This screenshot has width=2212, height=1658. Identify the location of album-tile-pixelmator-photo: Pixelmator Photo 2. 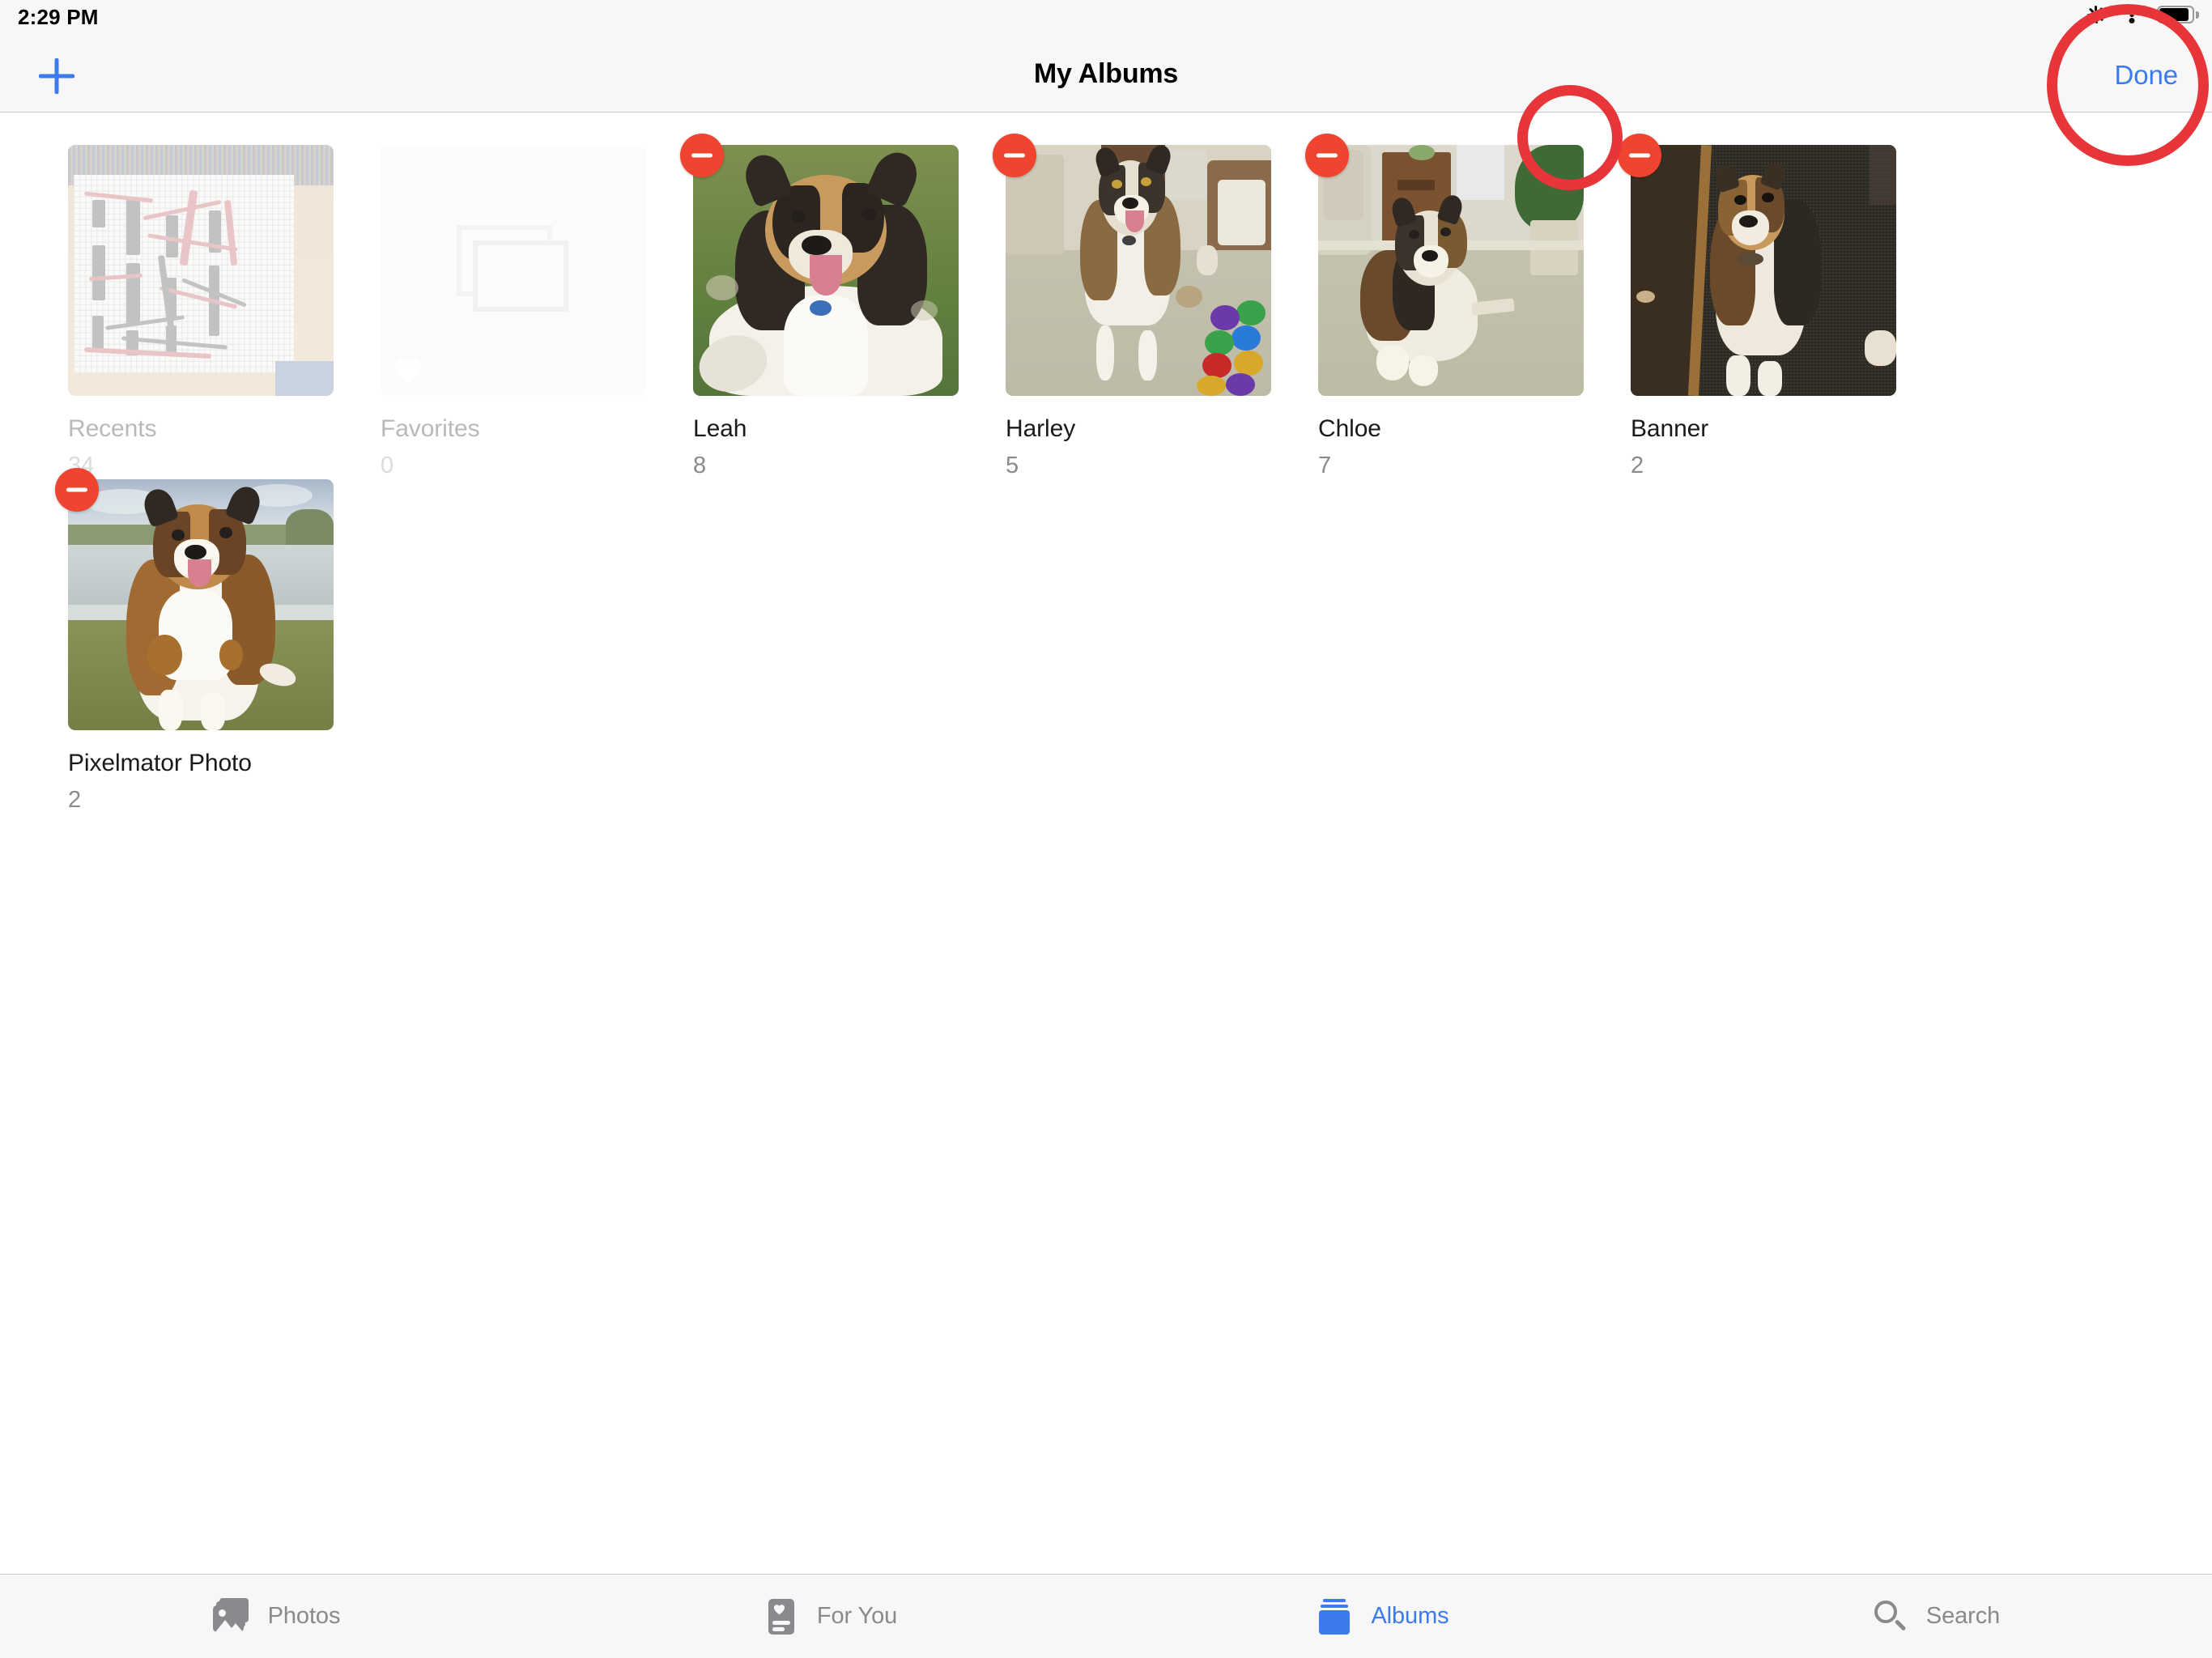
(208, 641).